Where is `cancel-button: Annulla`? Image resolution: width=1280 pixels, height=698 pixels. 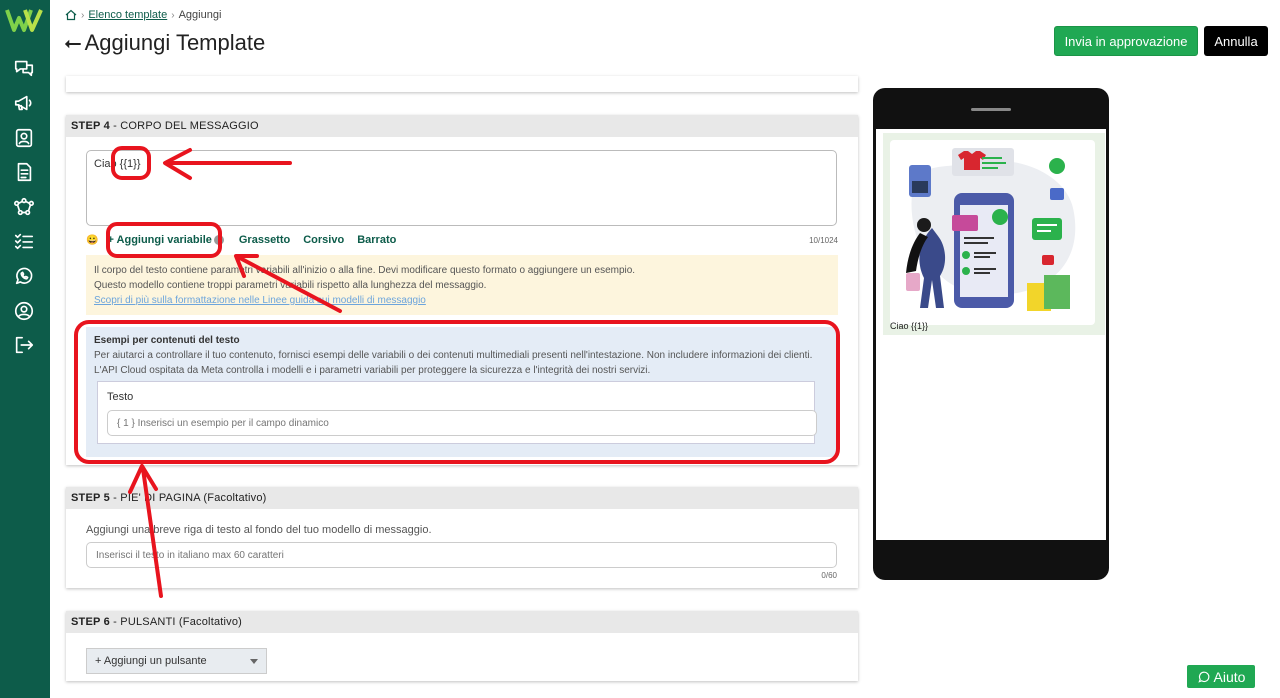
cancel-button: Annulla is located at coordinates (1236, 41).